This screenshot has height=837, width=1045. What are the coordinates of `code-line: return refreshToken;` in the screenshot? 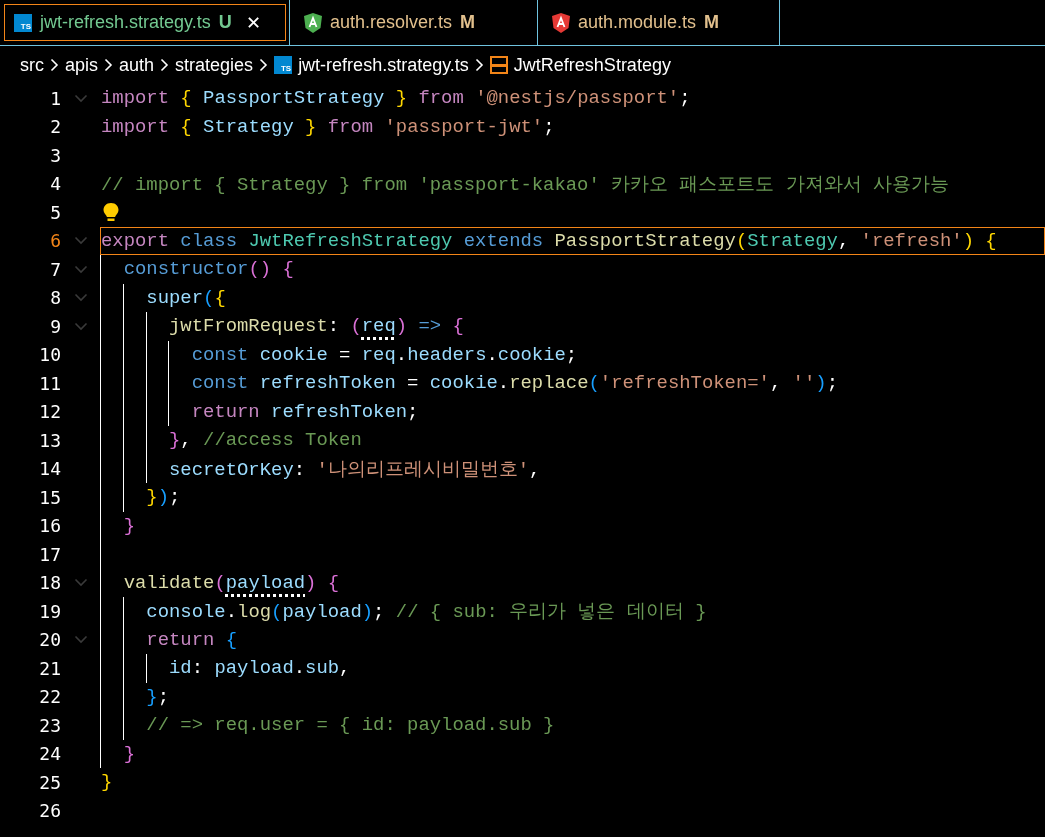 It's located at (304, 411).